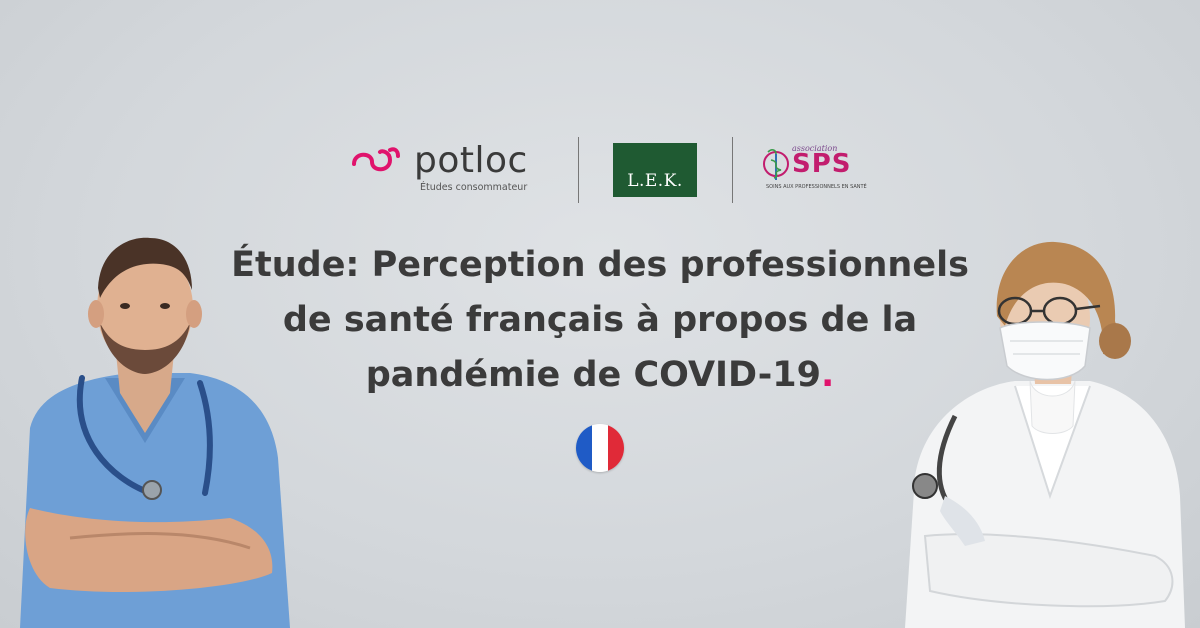 Image resolution: width=1200 pixels, height=628 pixels. I want to click on title-line-2: de santé français à propos de la, so click(600, 320).